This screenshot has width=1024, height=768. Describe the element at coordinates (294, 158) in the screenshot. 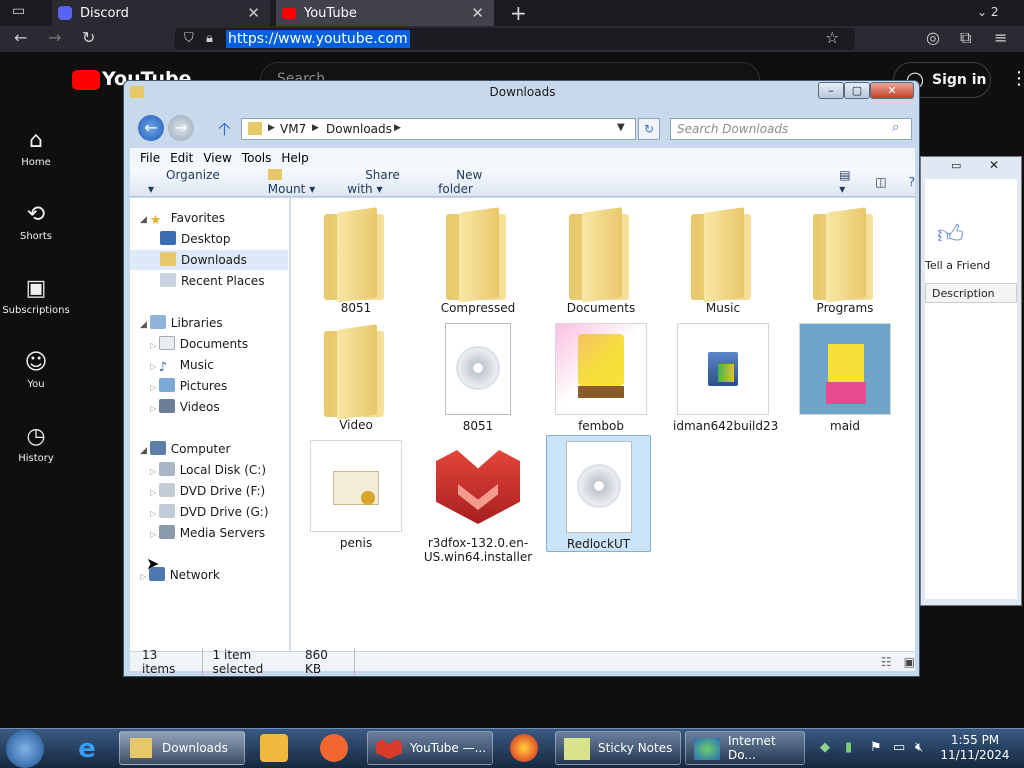

I see `menu-help: Help` at that location.